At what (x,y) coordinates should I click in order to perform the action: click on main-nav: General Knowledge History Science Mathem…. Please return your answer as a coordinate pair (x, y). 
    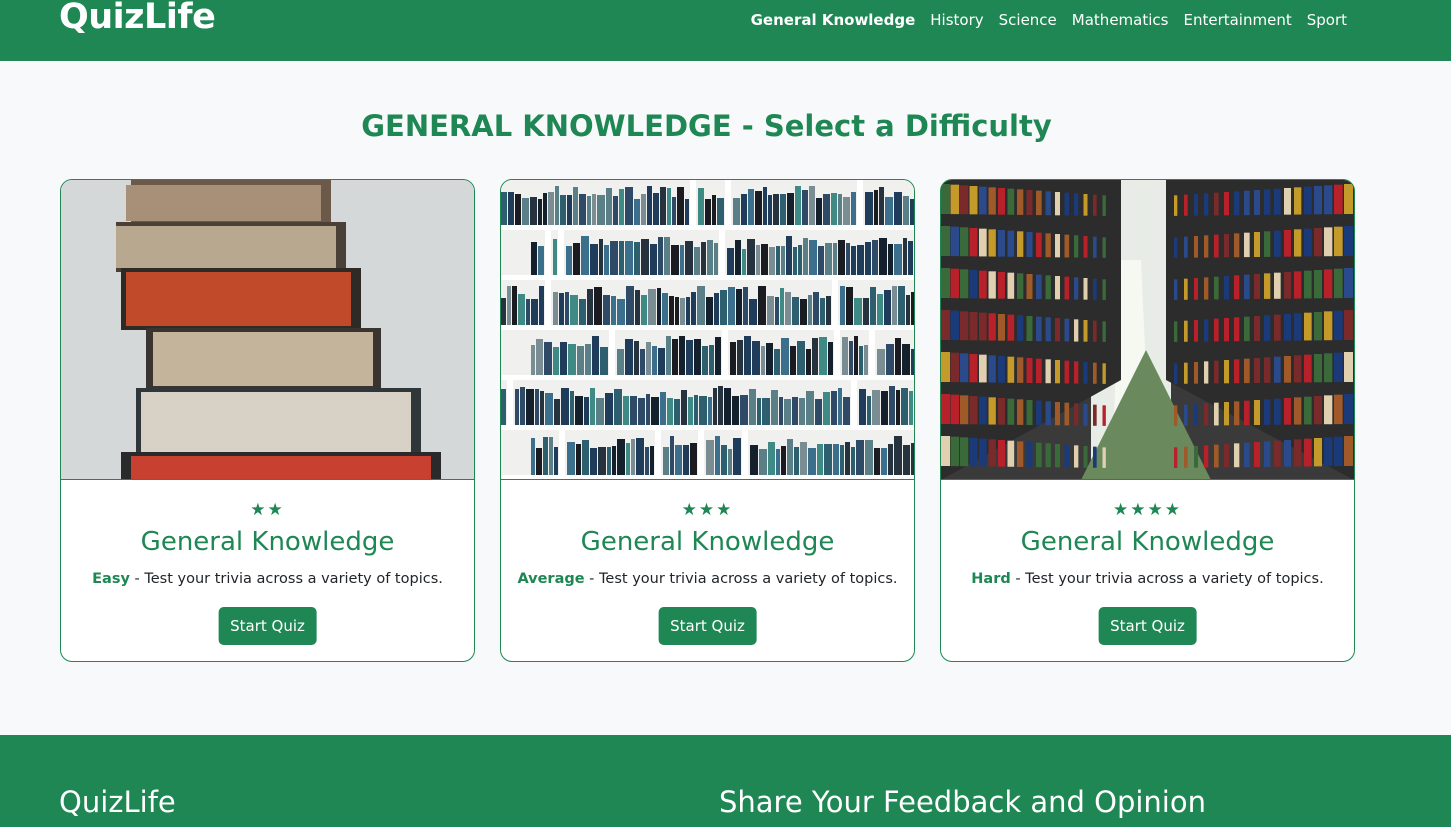
    Looking at the image, I should click on (1049, 20).